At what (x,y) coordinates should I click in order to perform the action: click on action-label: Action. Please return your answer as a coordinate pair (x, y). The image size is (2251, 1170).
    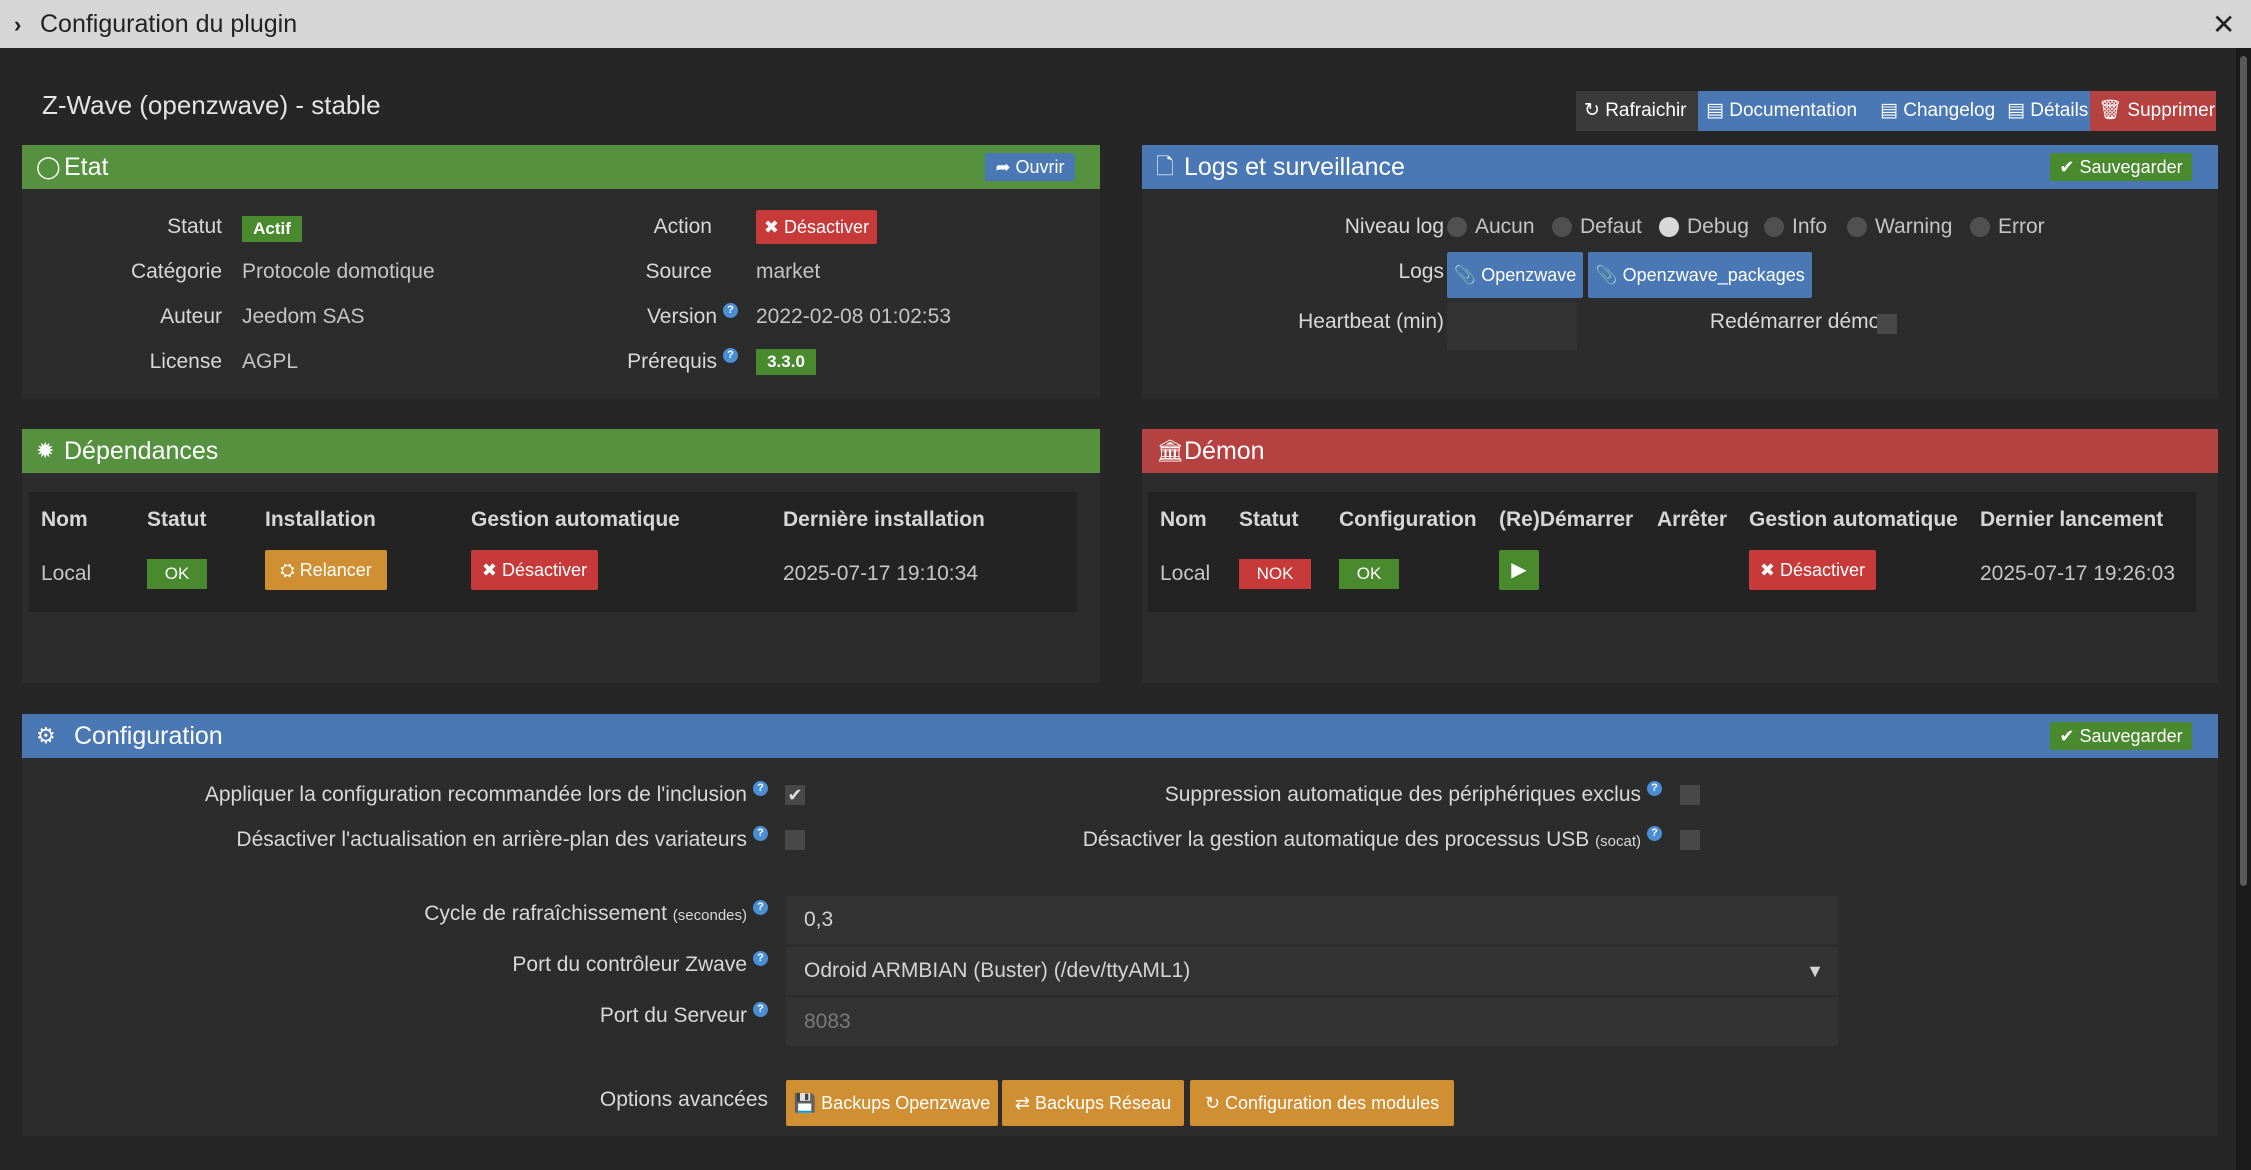
    Looking at the image, I should click on (682, 226).